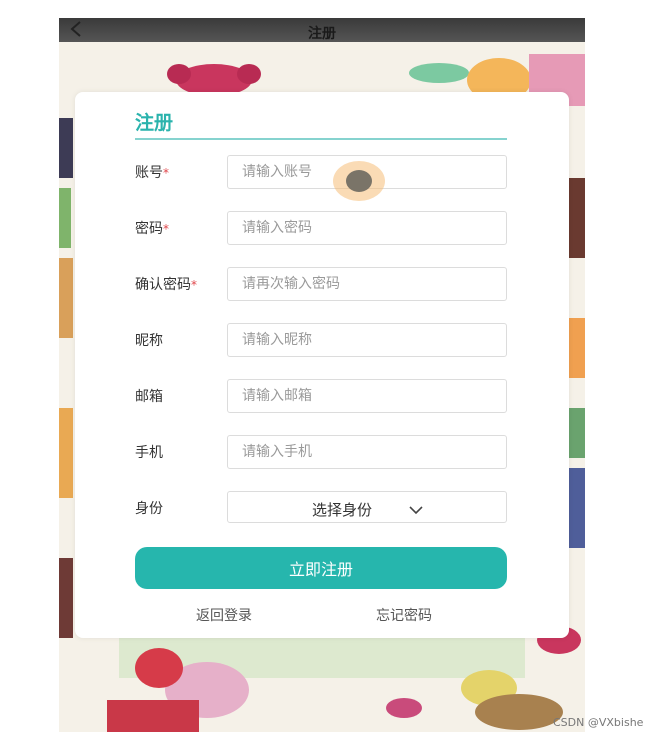 This screenshot has height=740, width=661. Describe the element at coordinates (149, 341) in the screenshot. I see `nickname-label: 昵称` at that location.